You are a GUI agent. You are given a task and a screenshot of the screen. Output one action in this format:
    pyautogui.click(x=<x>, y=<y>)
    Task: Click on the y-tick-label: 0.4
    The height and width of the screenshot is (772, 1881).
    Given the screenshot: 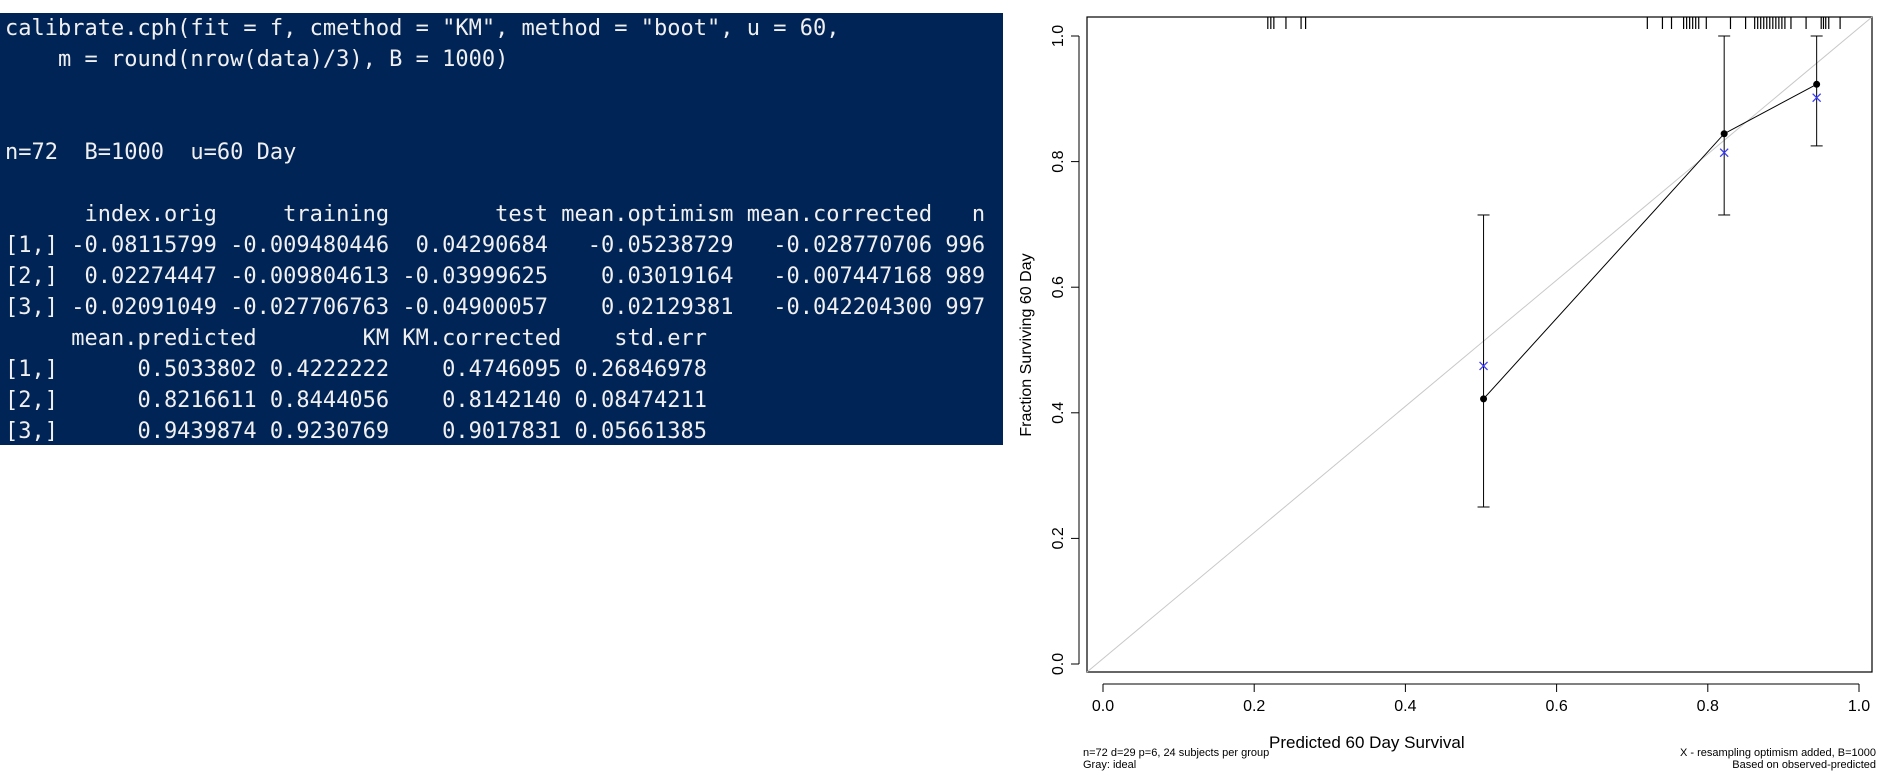 What is the action you would take?
    pyautogui.click(x=1058, y=413)
    